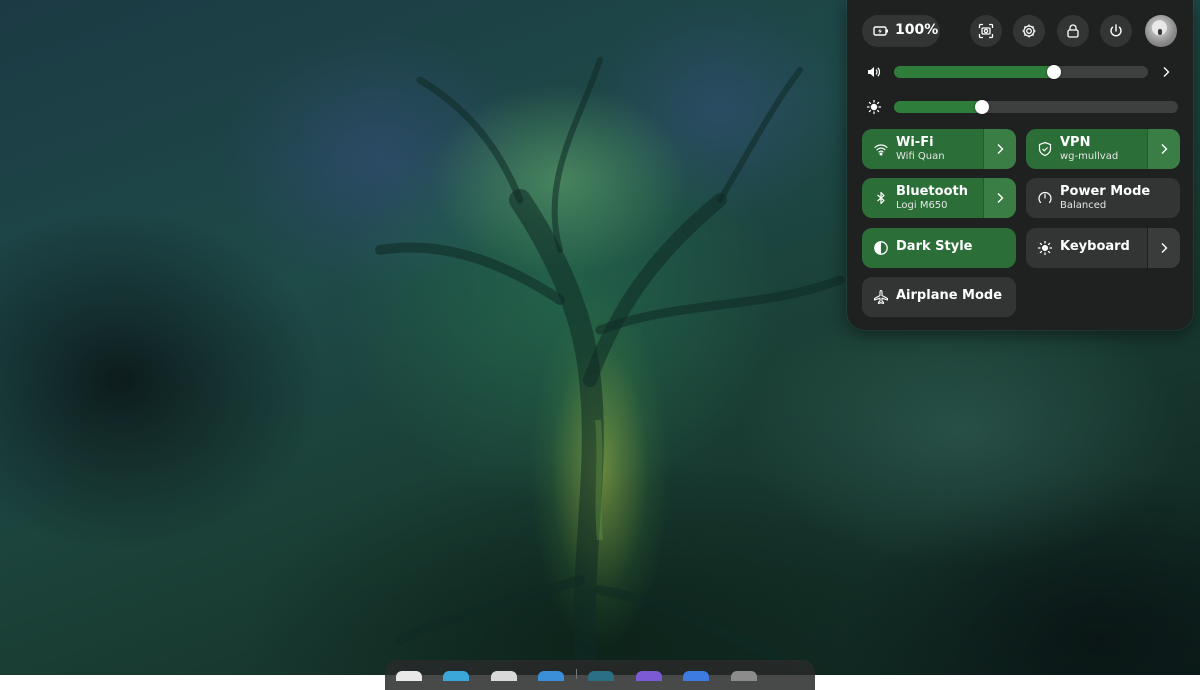 The image size is (1200, 690). I want to click on dock-app-files, so click(409, 676).